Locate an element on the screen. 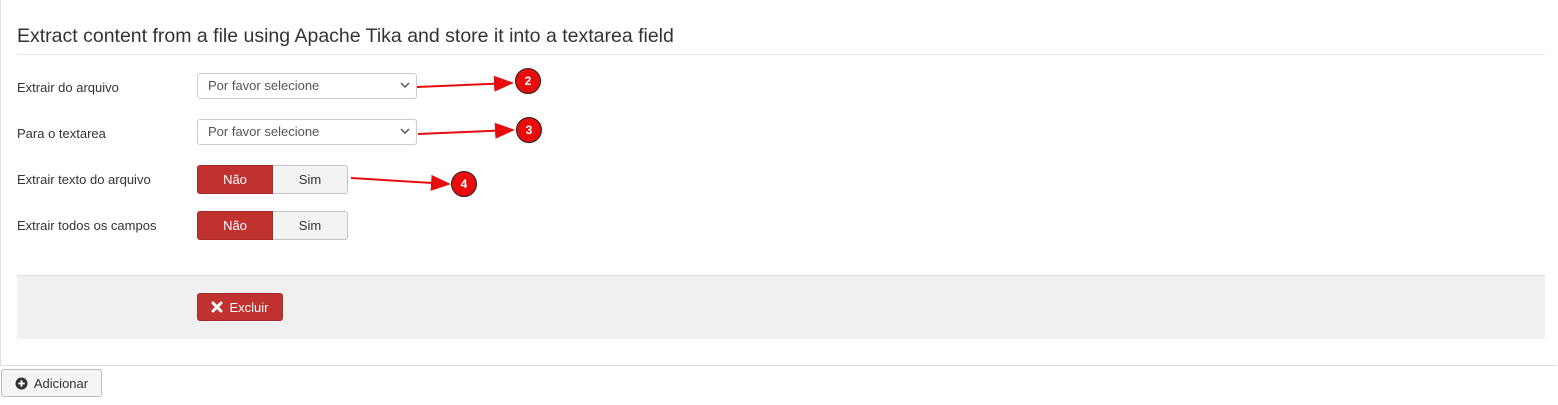  annotation-badge-3: 3 is located at coordinates (529, 130).